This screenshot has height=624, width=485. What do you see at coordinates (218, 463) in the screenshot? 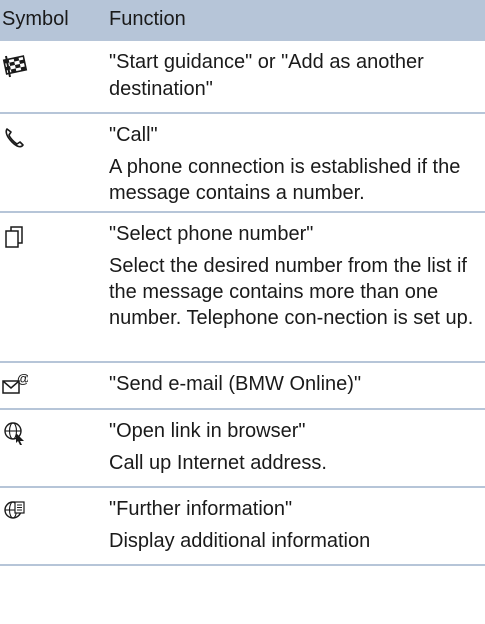
I see `row-description: Call up Internet address.` at bounding box center [218, 463].